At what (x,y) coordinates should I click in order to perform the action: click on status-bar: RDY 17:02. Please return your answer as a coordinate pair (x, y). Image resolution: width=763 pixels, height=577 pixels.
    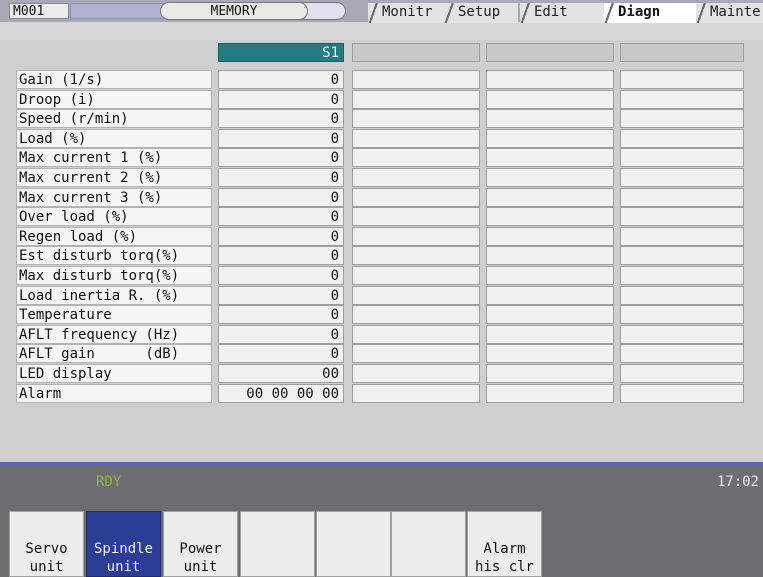
    Looking at the image, I should click on (381, 485).